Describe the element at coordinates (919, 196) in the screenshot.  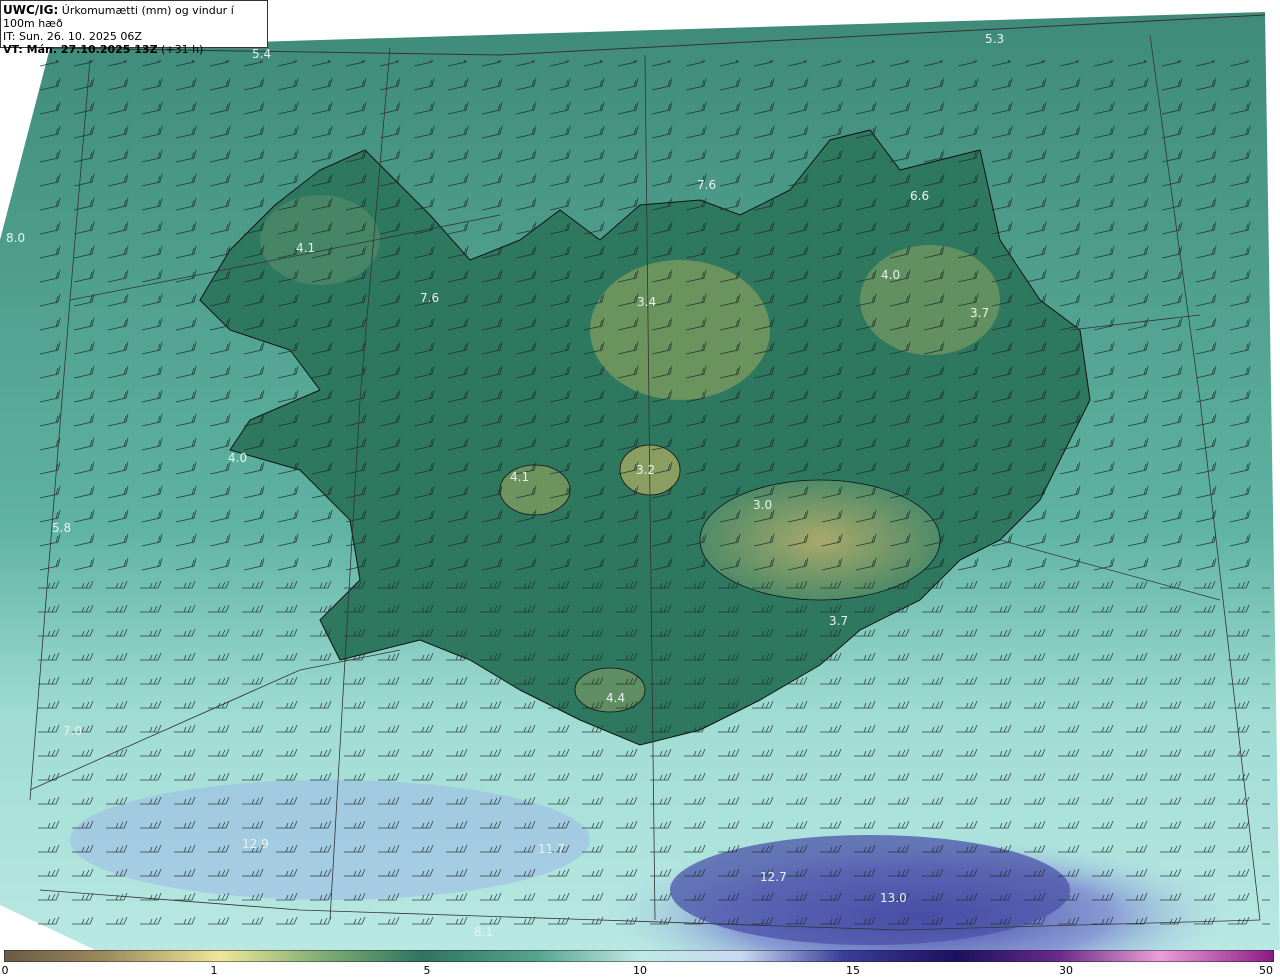
I see `map-value-label: 6.6` at that location.